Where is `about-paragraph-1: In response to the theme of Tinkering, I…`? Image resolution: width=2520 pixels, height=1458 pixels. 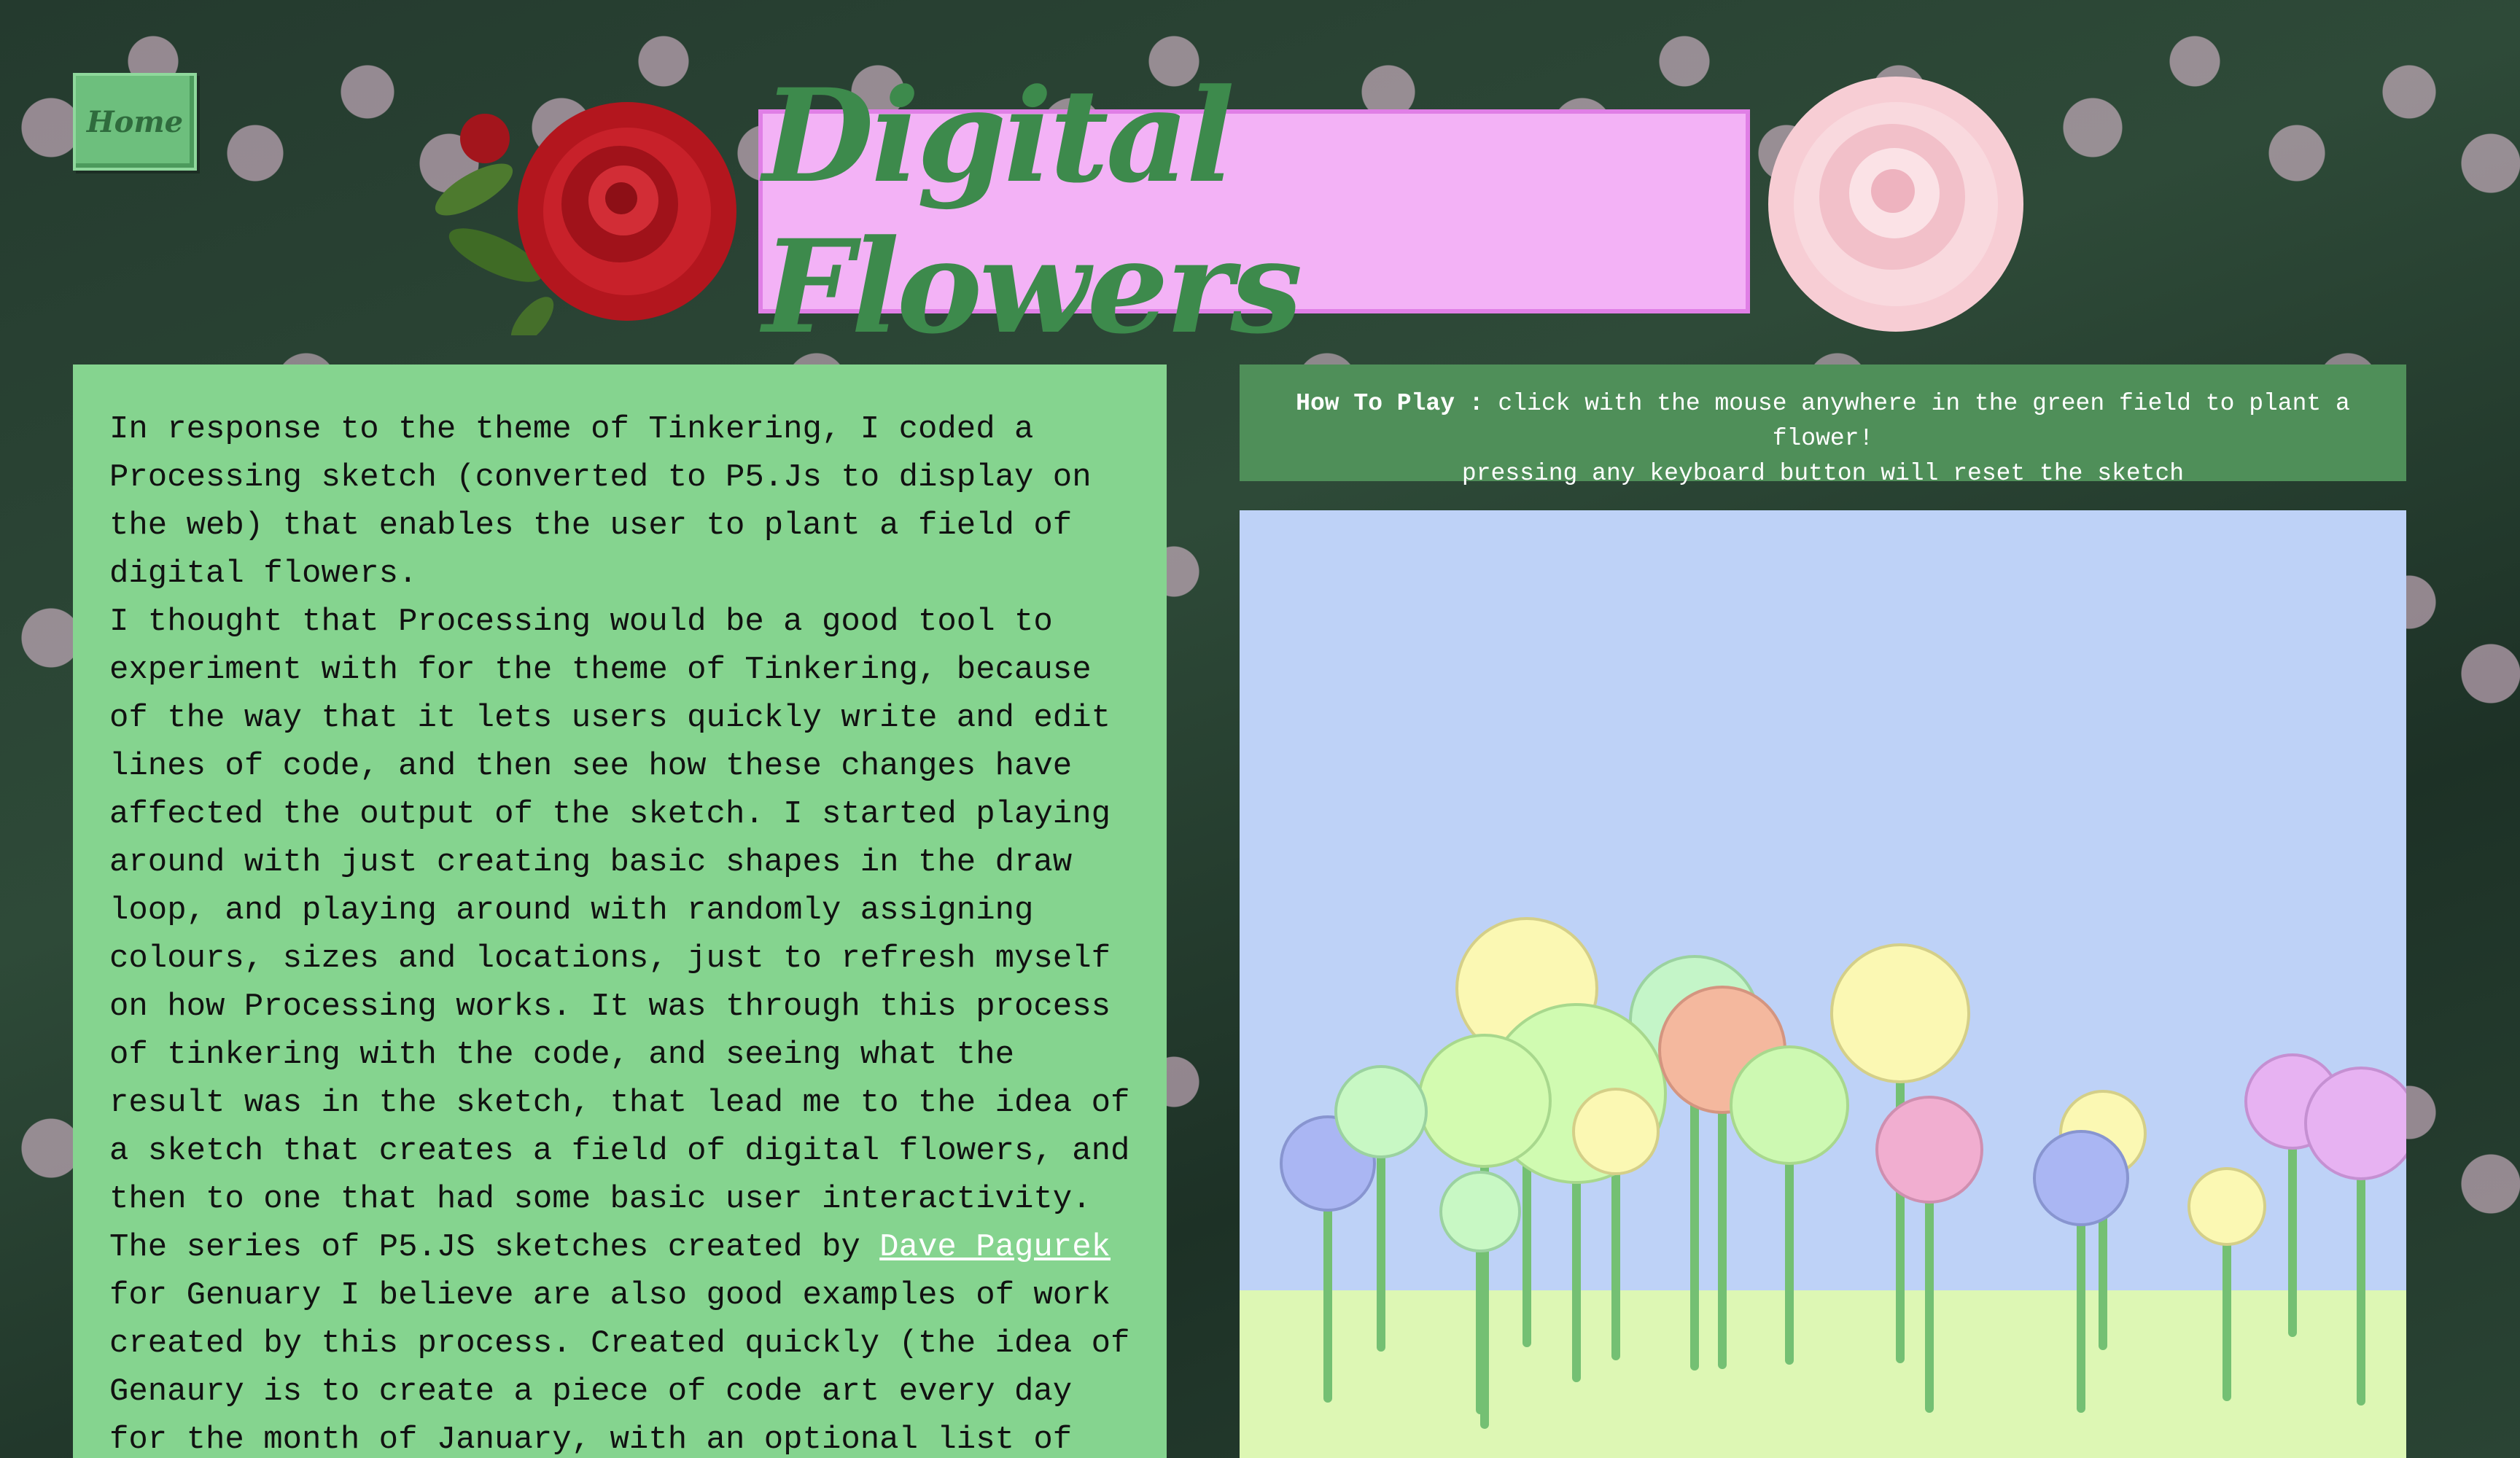
about-paragraph-1: In response to the theme of Tinkering, I… is located at coordinates (600, 501).